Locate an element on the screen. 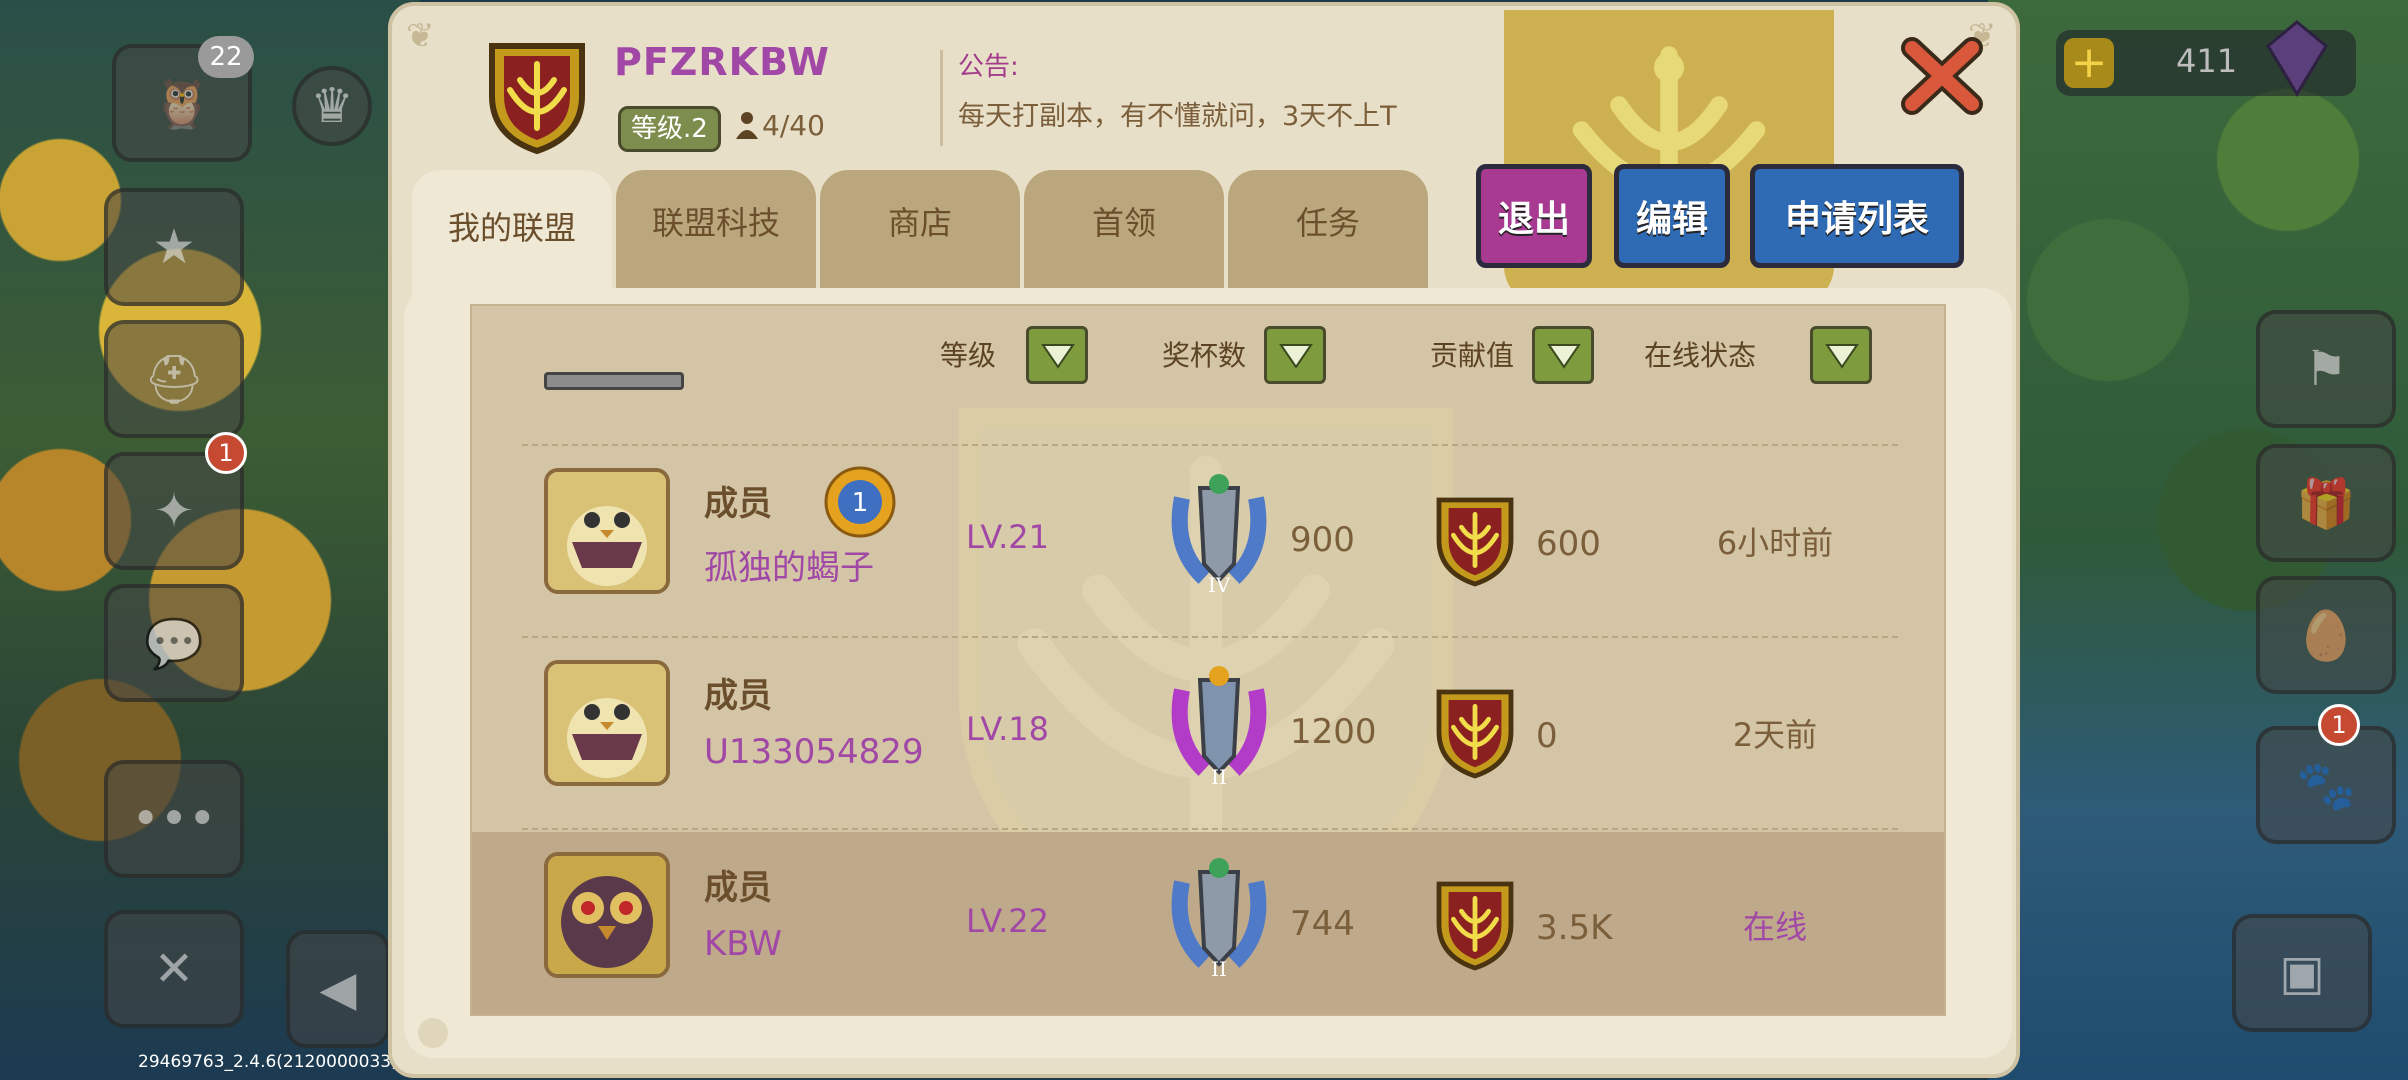 This screenshot has width=2408, height=1080. spellbook-badge: 1 is located at coordinates (226, 453).